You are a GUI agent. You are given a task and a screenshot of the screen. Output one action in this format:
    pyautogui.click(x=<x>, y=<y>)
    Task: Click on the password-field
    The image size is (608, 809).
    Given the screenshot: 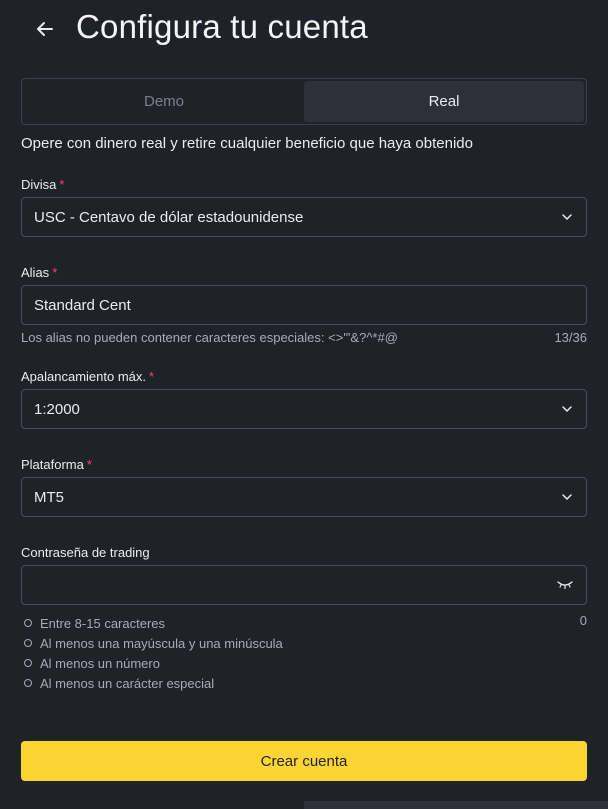 What is the action you would take?
    pyautogui.click(x=304, y=585)
    